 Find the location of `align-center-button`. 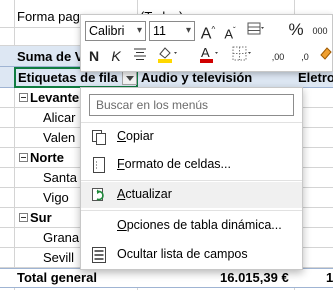

align-center-button is located at coordinates (140, 56).